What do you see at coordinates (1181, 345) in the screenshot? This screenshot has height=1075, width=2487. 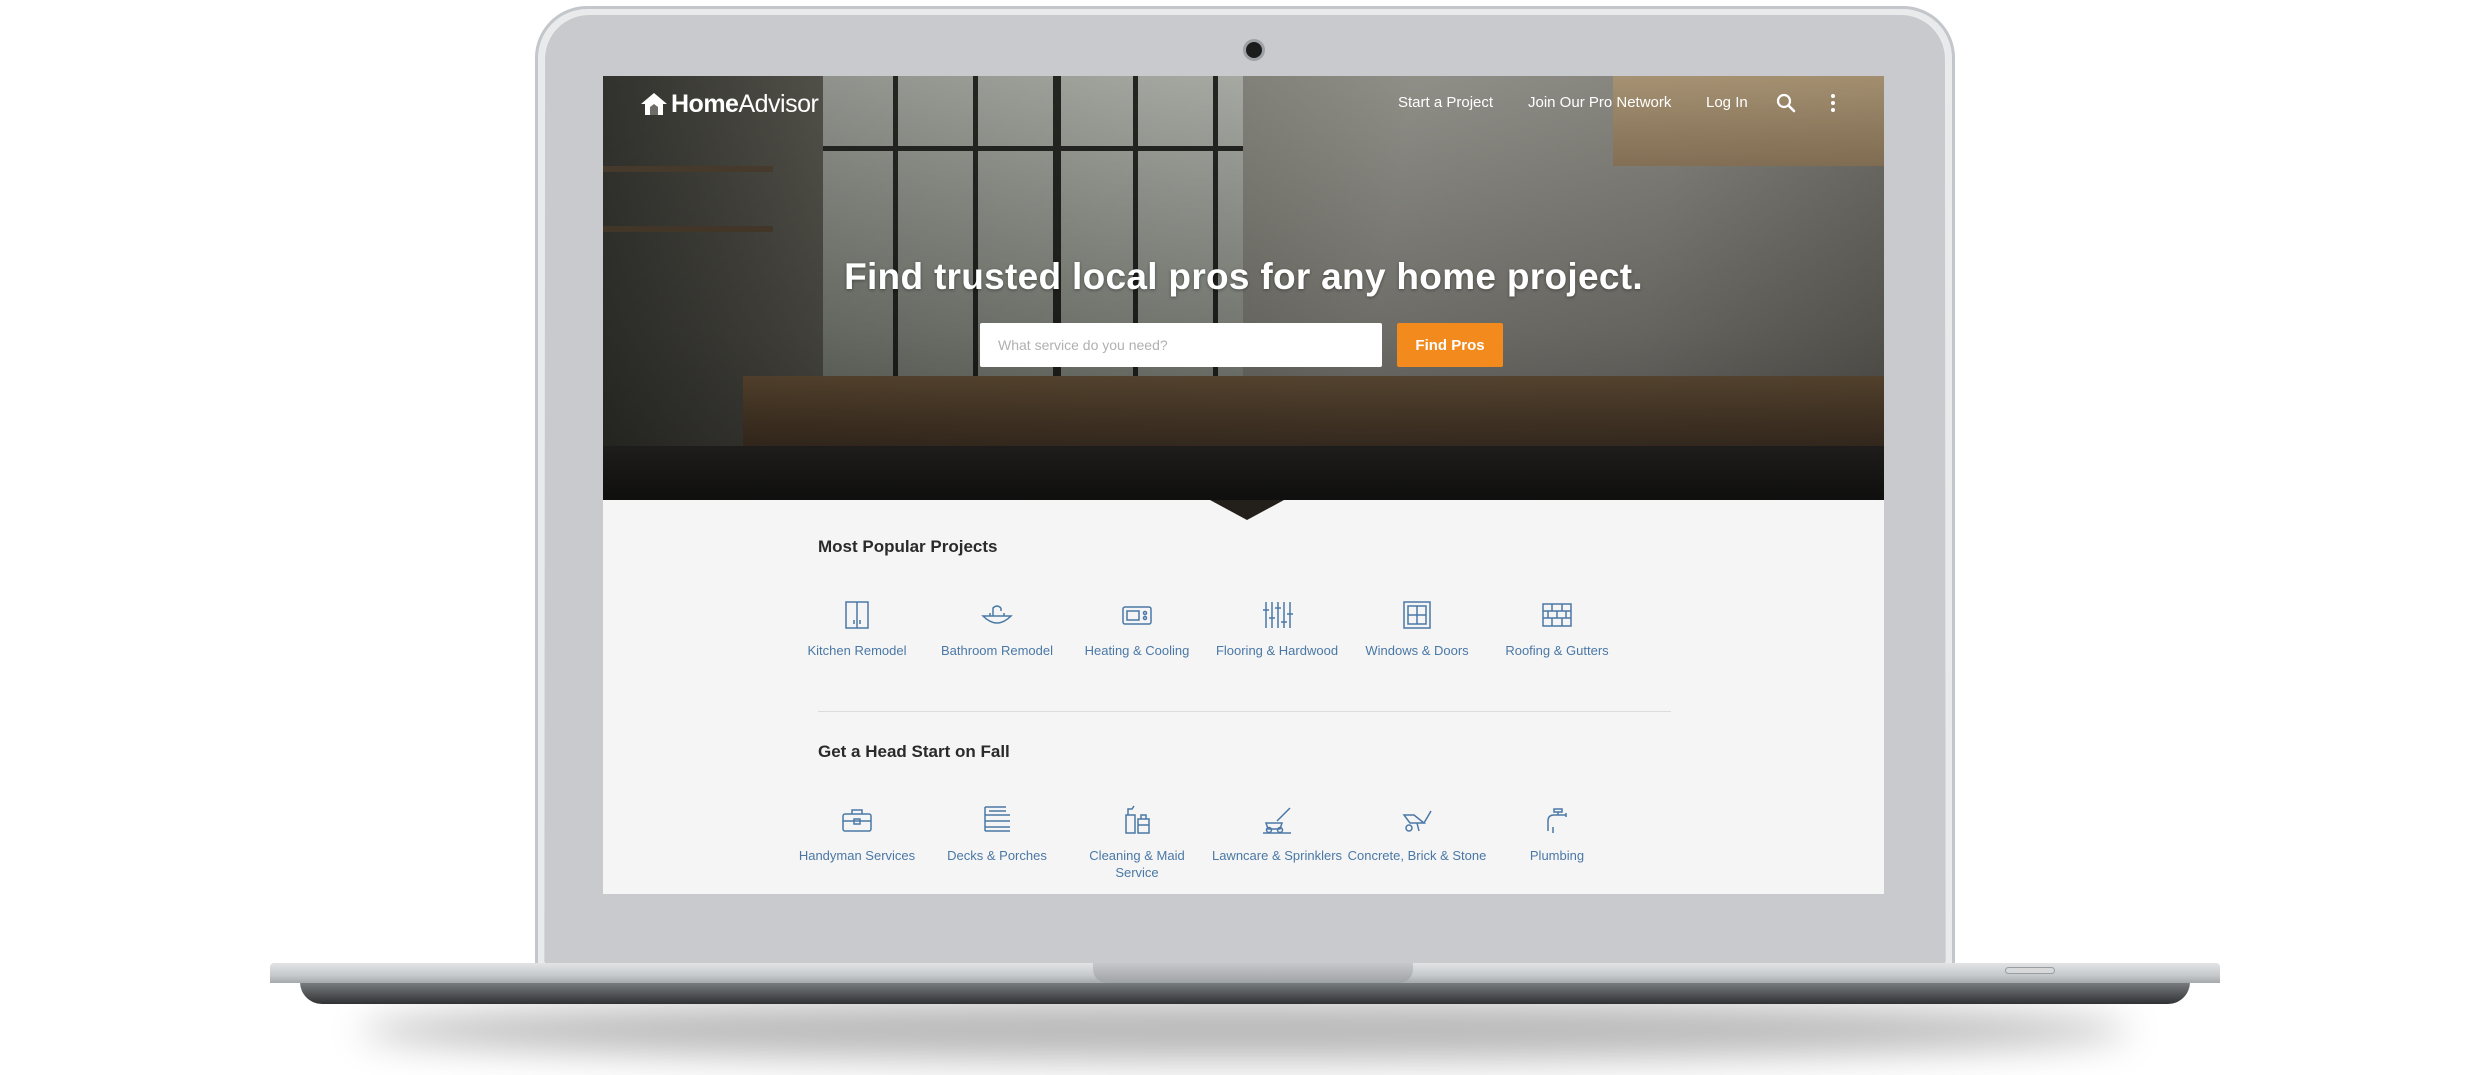 I see `service-search-input` at bounding box center [1181, 345].